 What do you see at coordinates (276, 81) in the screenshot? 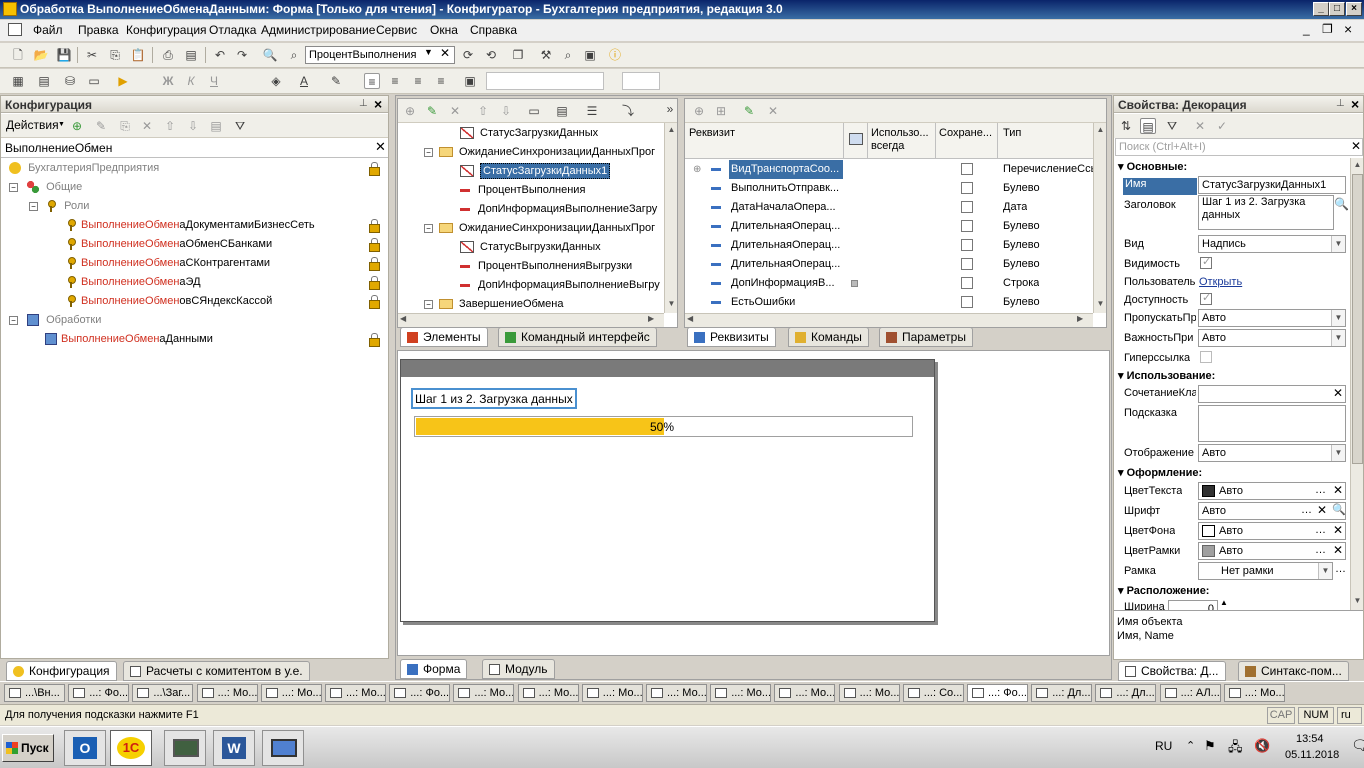
I see `fill-color-icon: ◈` at bounding box center [276, 81].